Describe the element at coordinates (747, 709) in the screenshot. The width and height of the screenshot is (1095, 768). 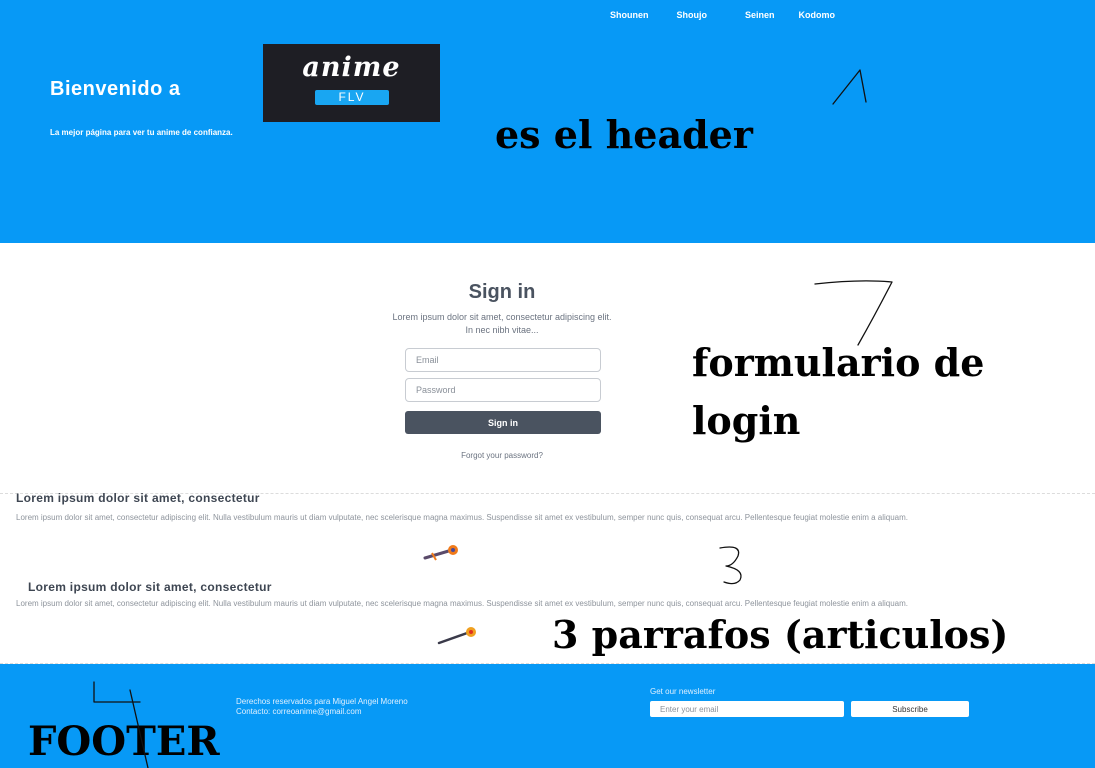
I see `newsletter-email-input` at that location.